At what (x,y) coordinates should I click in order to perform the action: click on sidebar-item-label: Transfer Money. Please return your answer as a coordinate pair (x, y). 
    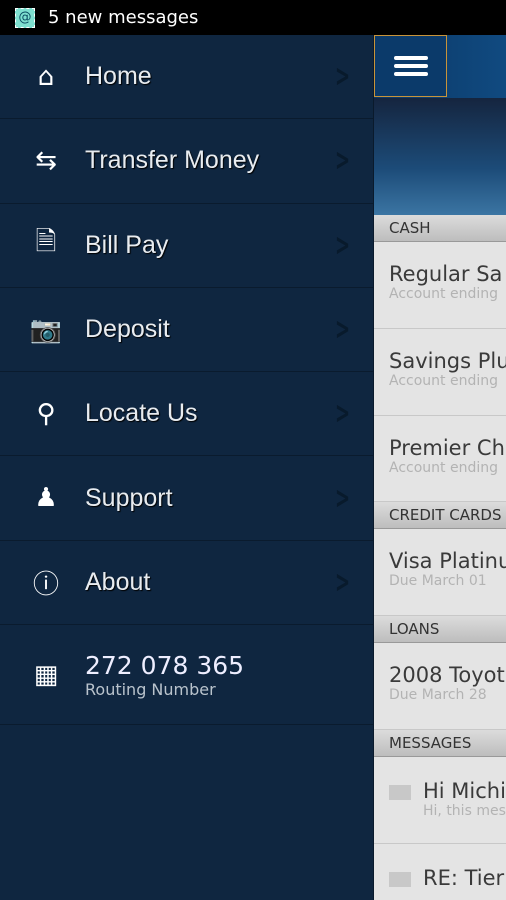
    Looking at the image, I should click on (172, 160).